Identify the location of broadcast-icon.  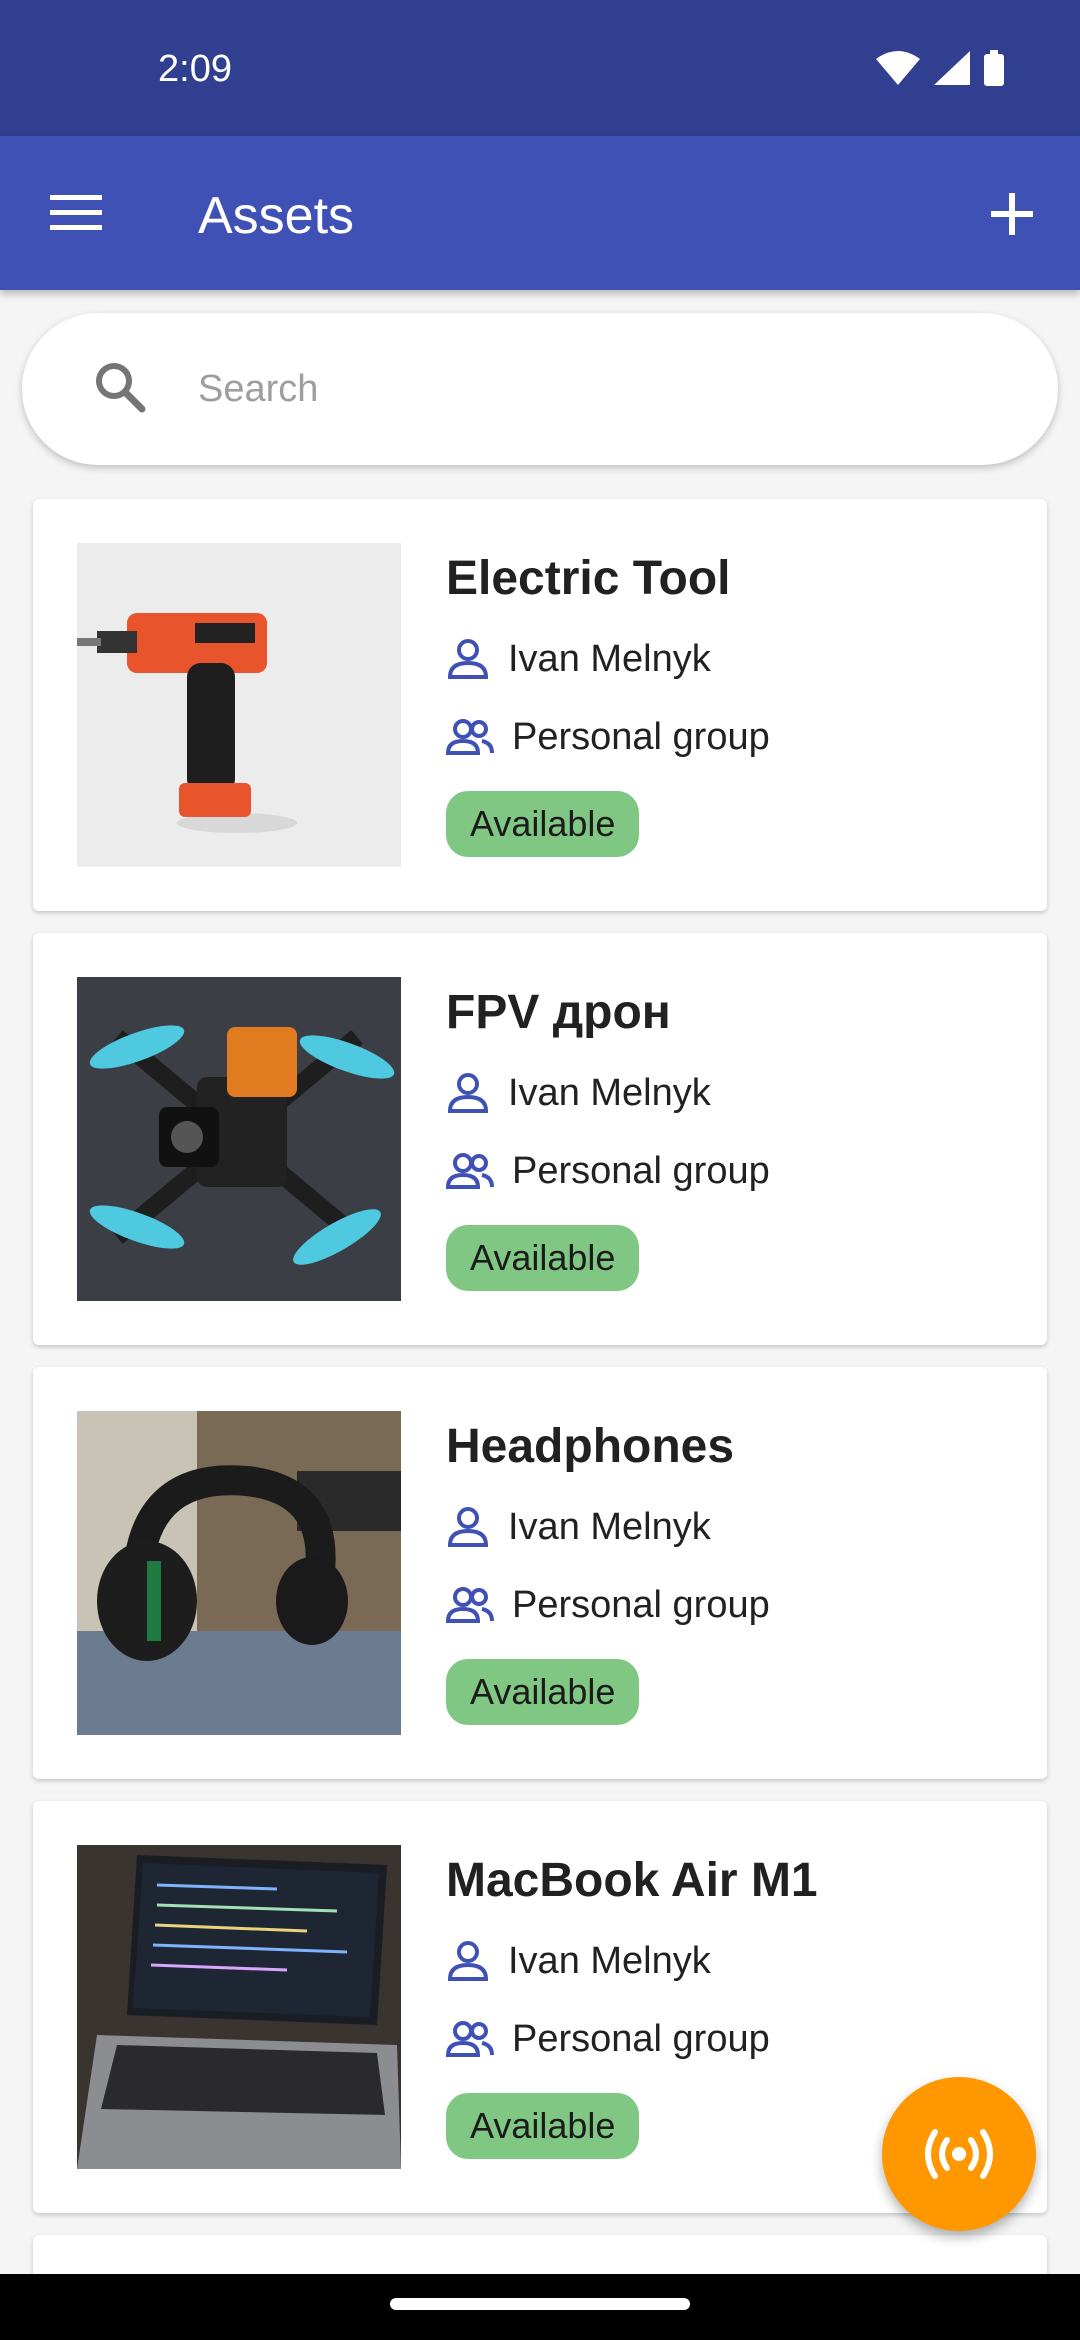
(959, 2154).